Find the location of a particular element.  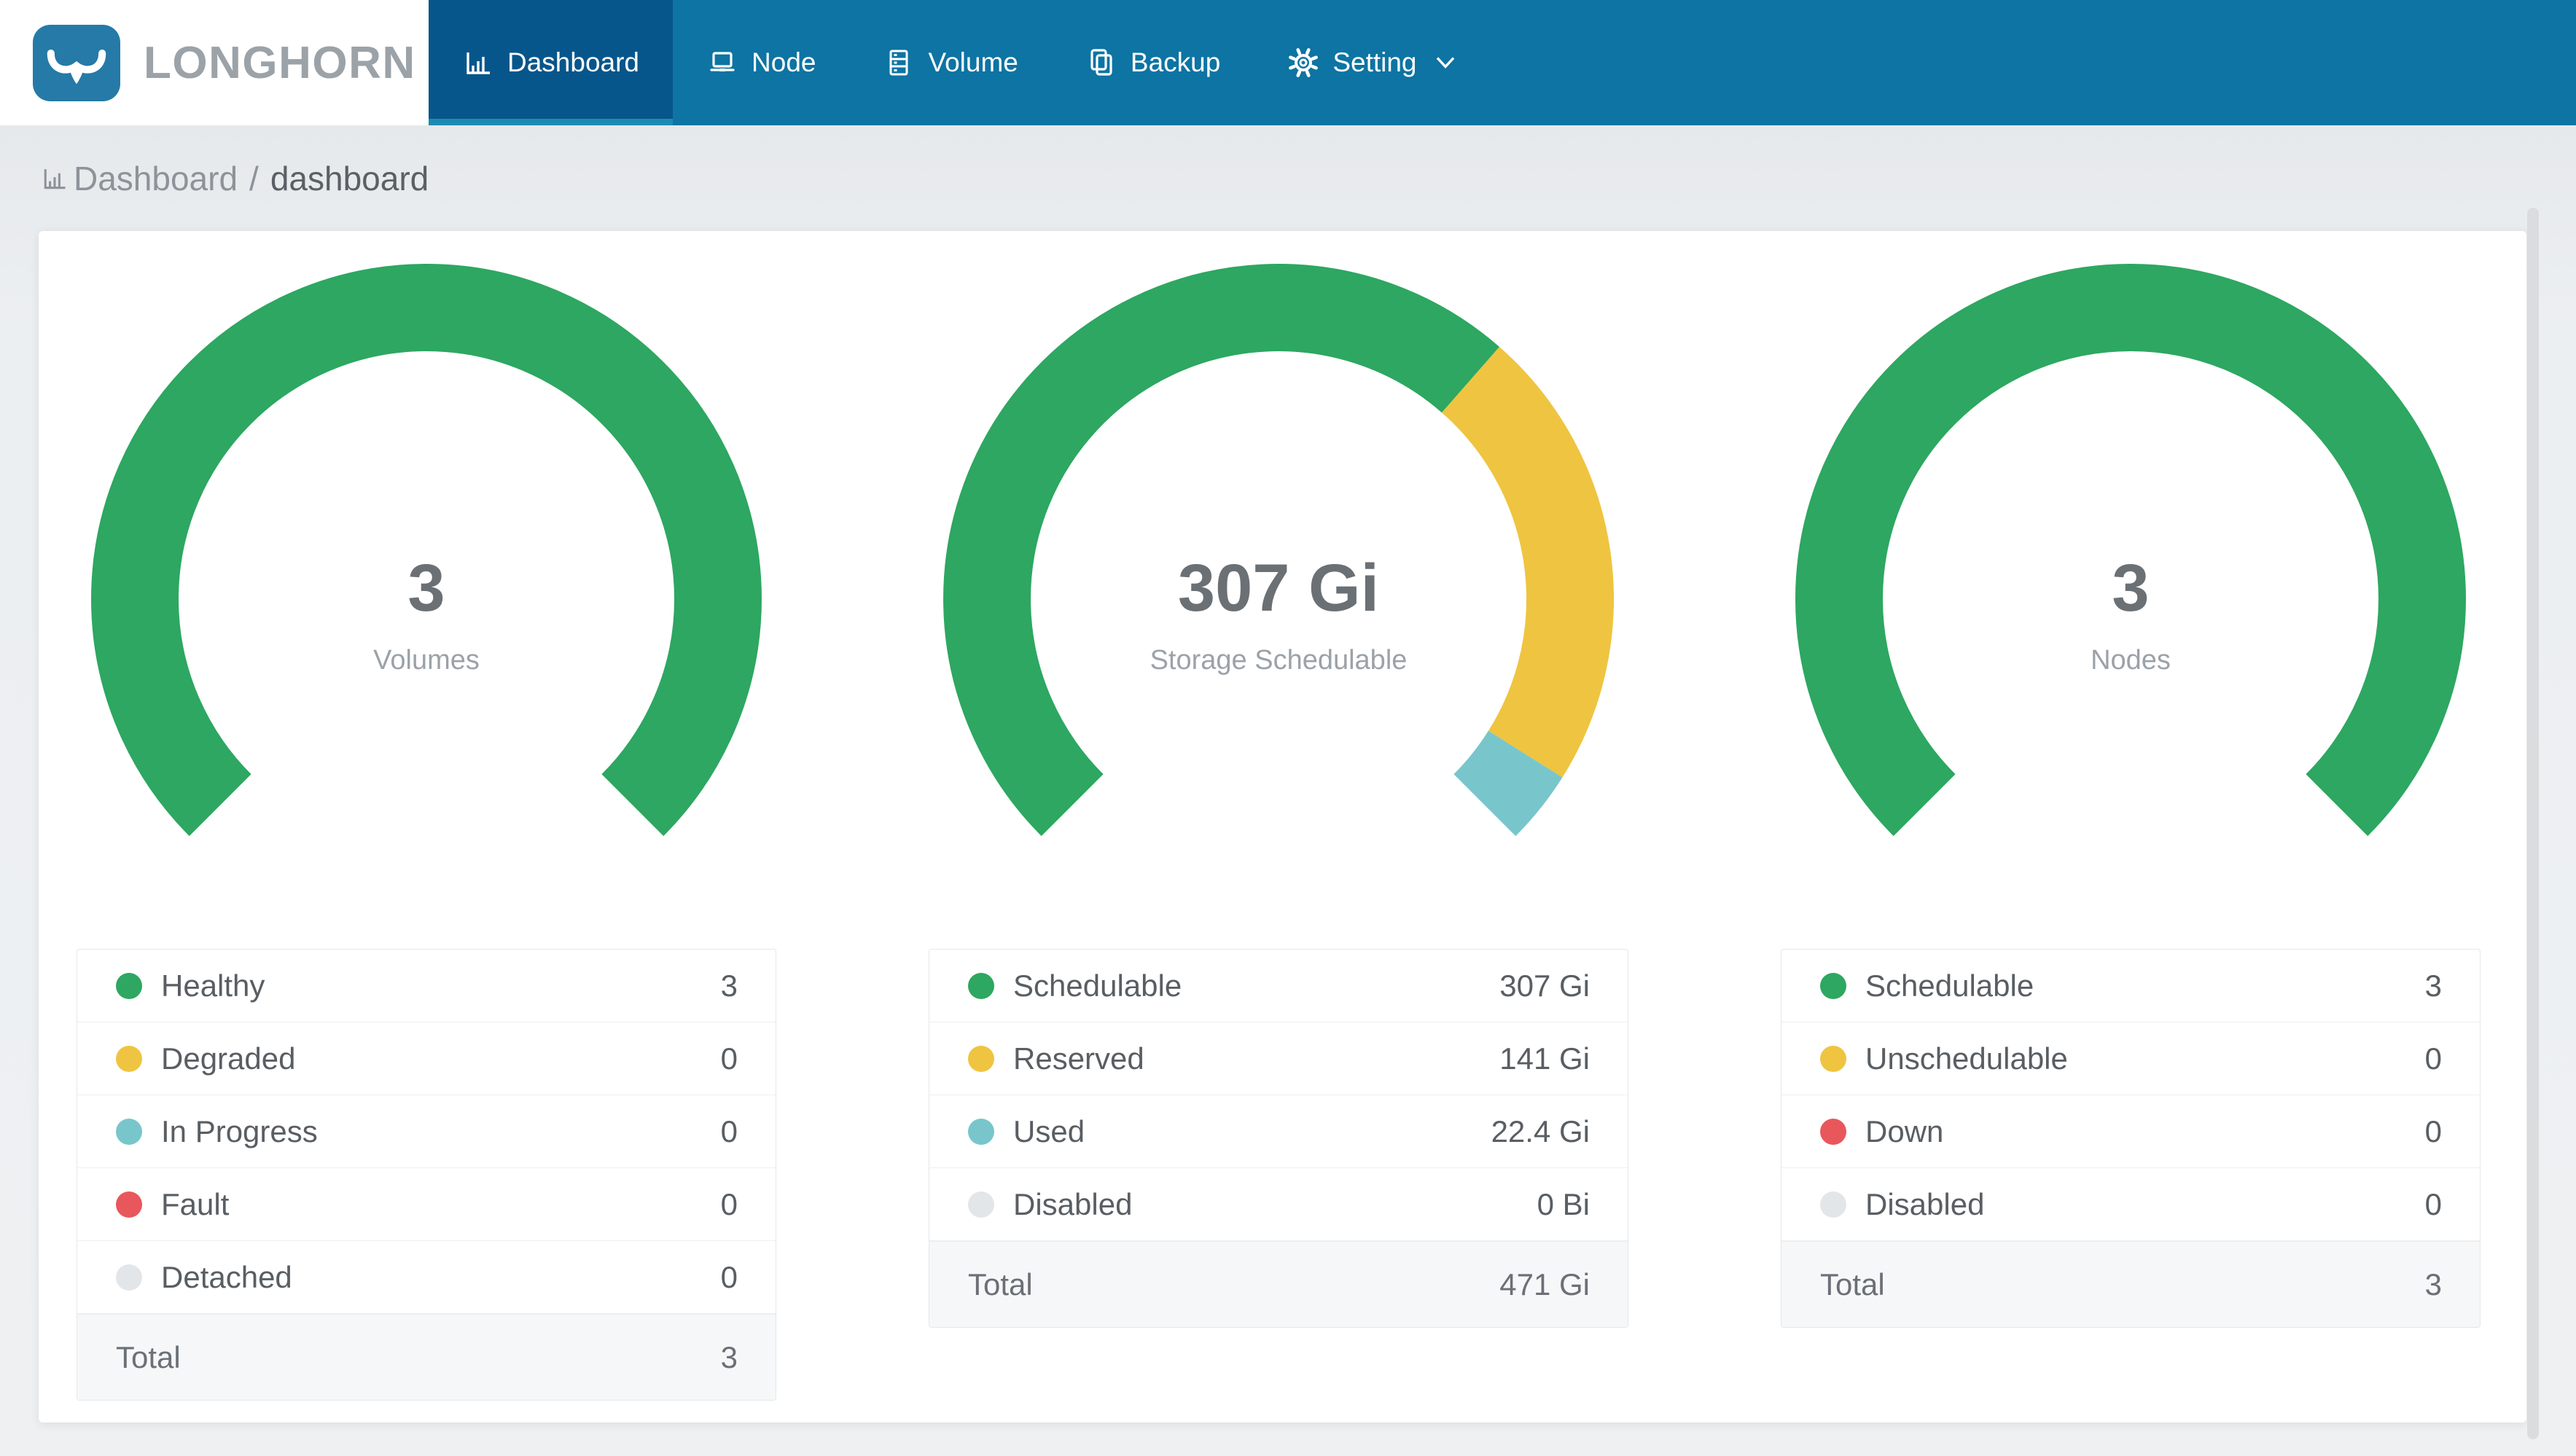

legend-value: 141 Gi is located at coordinates (1544, 1058).